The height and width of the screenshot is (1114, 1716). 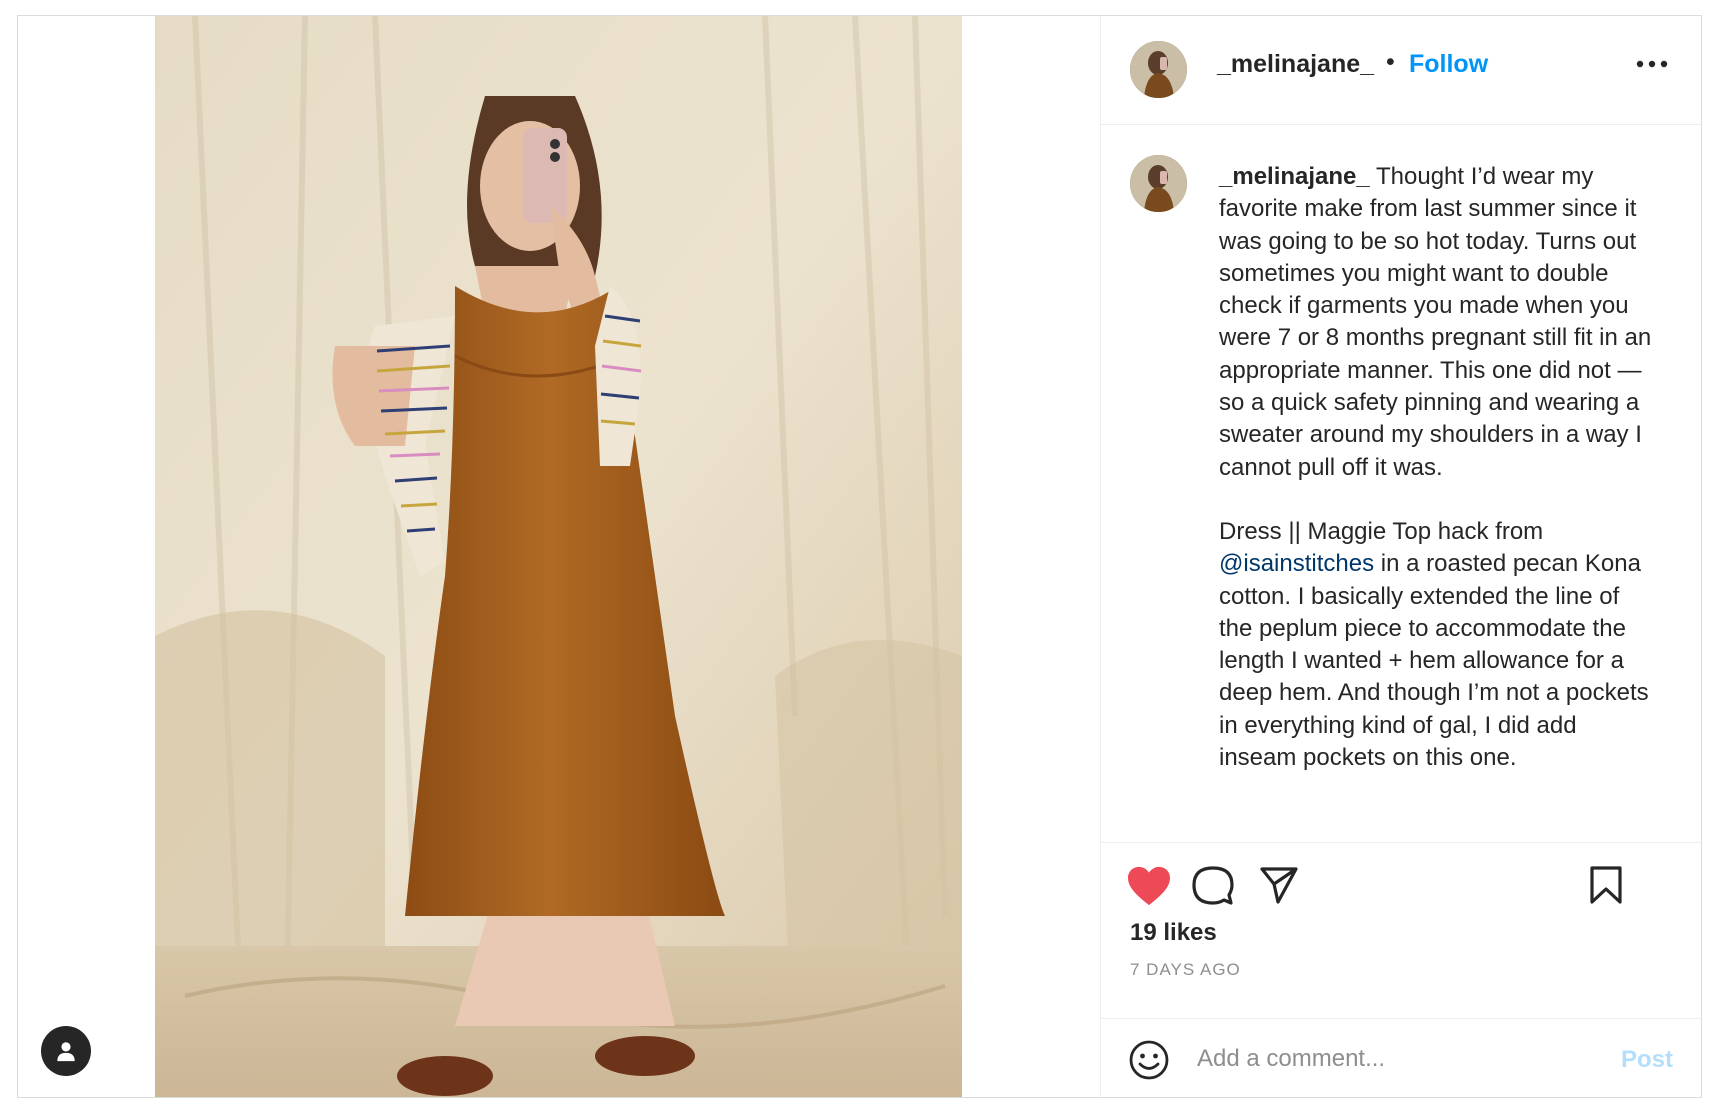 What do you see at coordinates (1149, 1060) in the screenshot?
I see `emoji-icon` at bounding box center [1149, 1060].